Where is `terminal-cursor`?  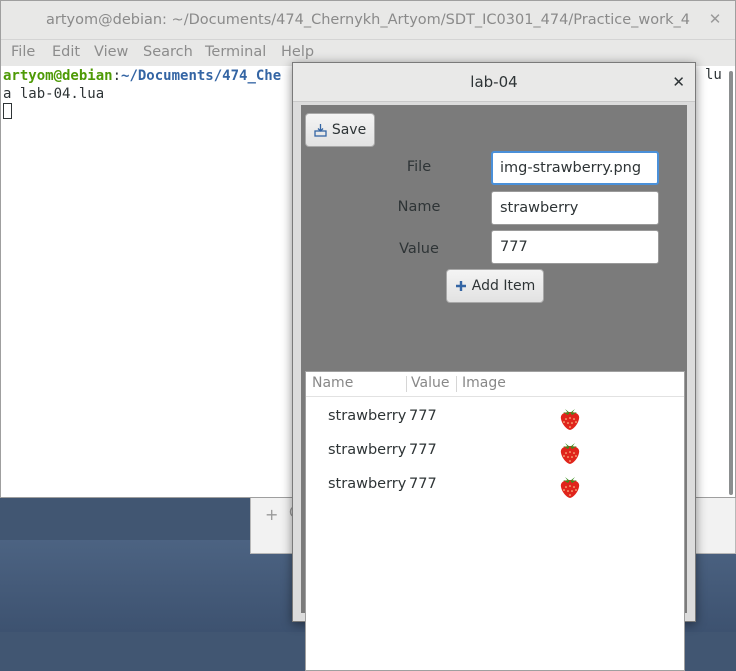 terminal-cursor is located at coordinates (7, 111).